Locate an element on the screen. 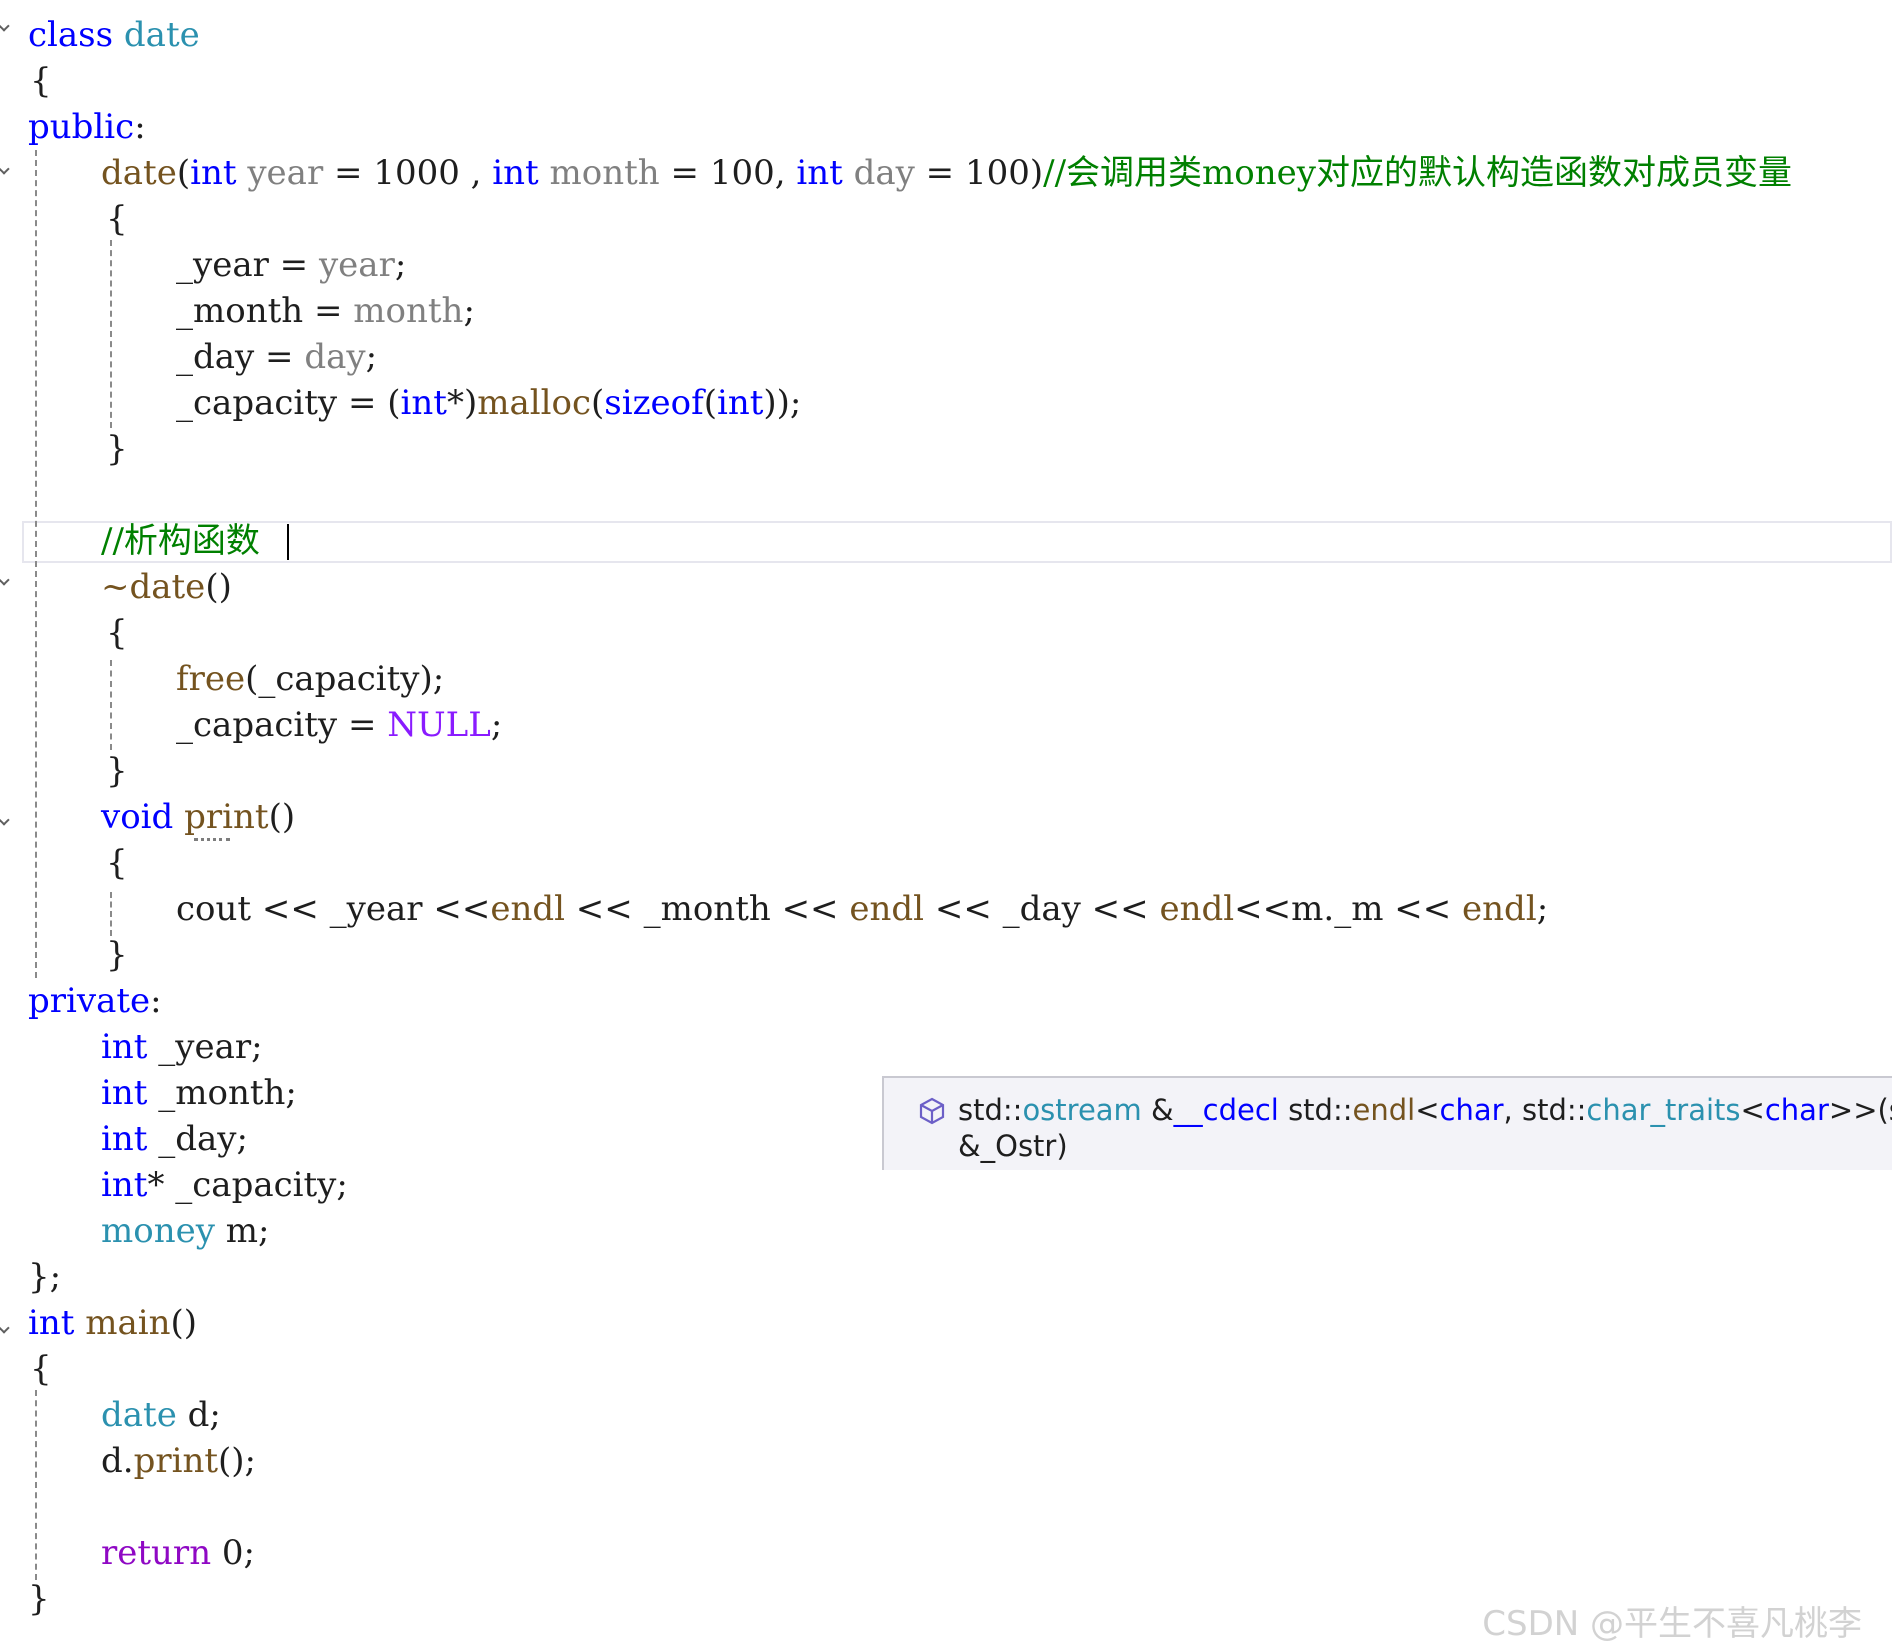 The width and height of the screenshot is (1892, 1649). code-line: _year = year; is located at coordinates (291, 265).